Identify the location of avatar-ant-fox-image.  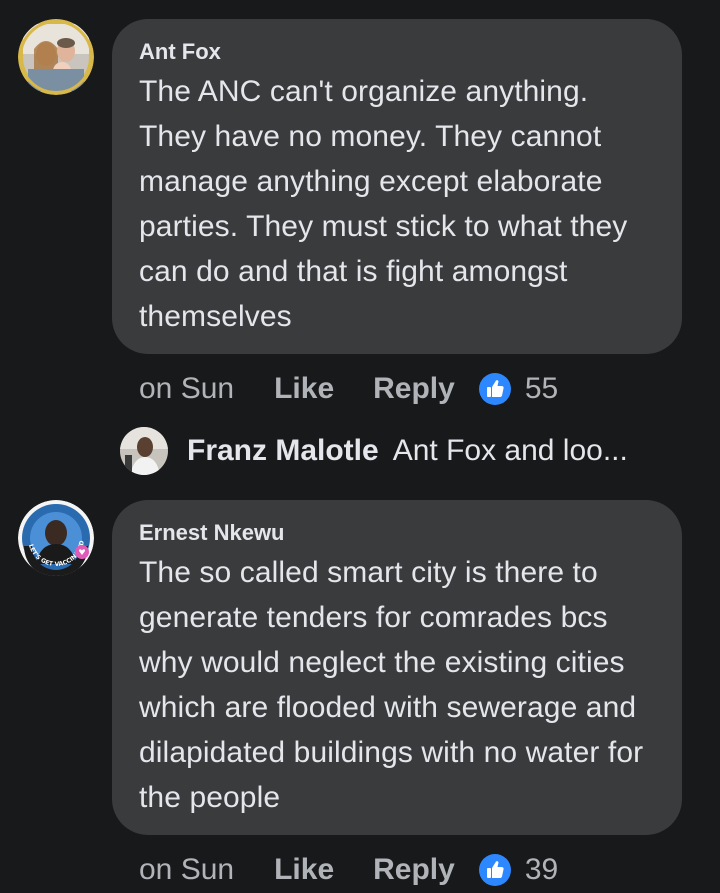
(56, 57).